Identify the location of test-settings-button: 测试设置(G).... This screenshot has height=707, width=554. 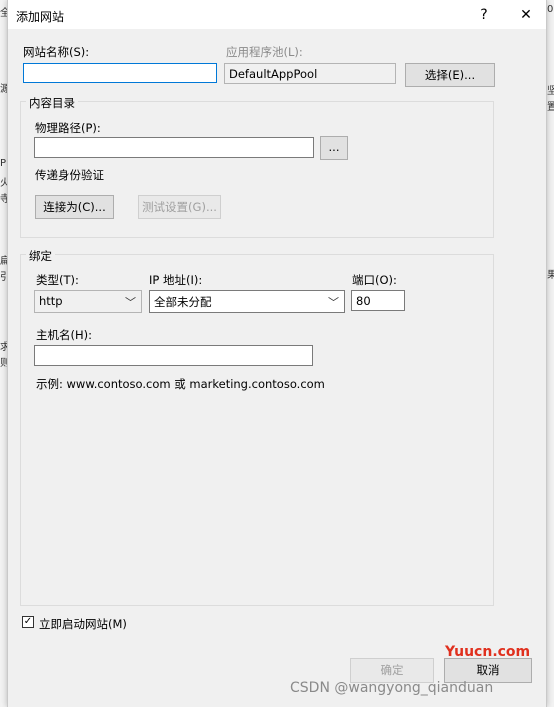
(179, 207).